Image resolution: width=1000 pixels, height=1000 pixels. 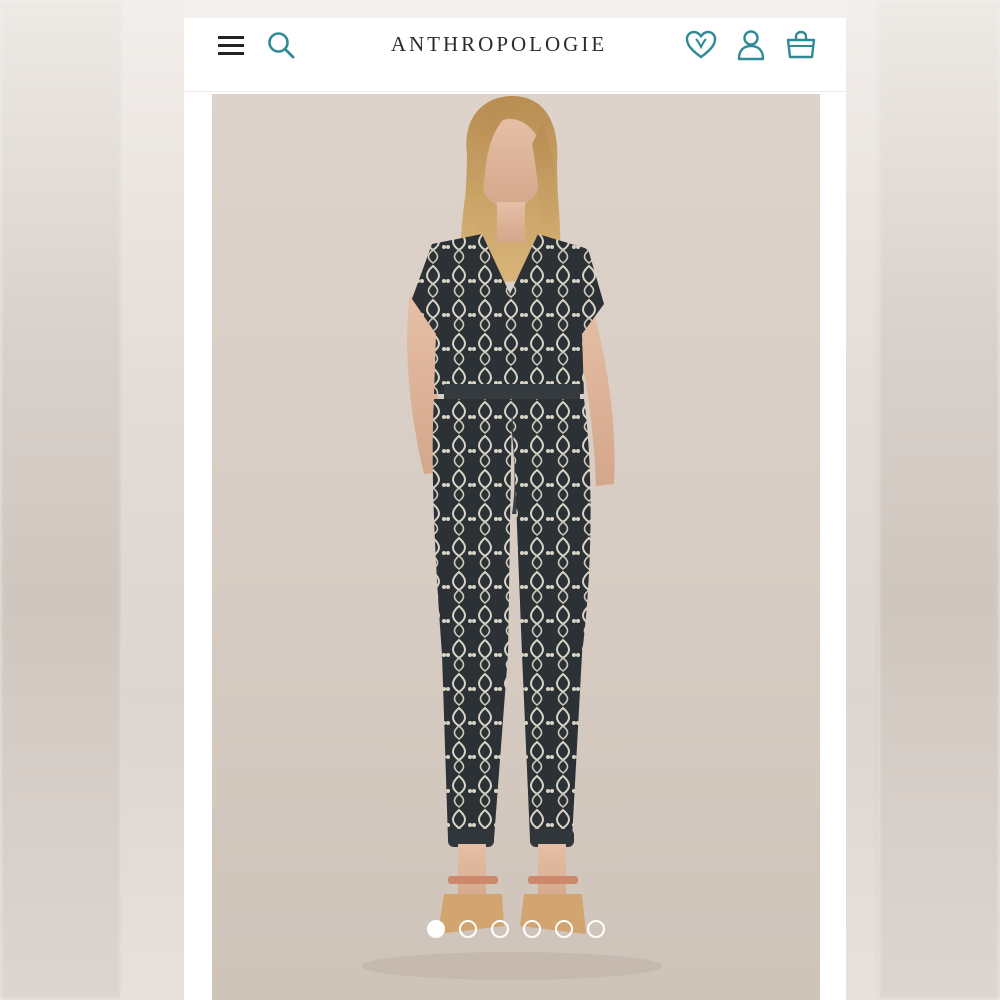 I want to click on backdrop-inner-right, so click(x=862, y=500).